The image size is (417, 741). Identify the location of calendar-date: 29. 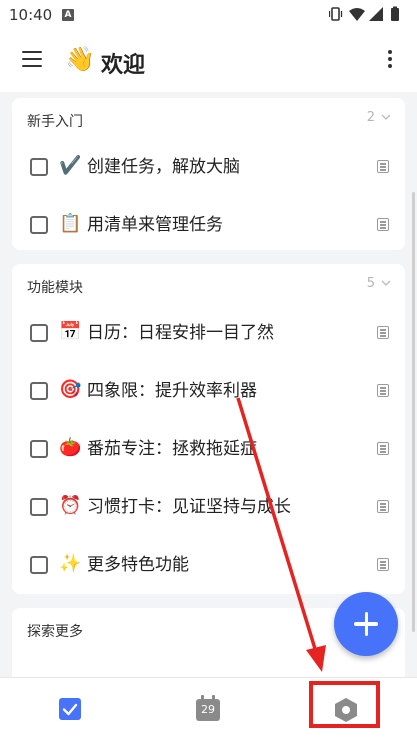
(208, 709).